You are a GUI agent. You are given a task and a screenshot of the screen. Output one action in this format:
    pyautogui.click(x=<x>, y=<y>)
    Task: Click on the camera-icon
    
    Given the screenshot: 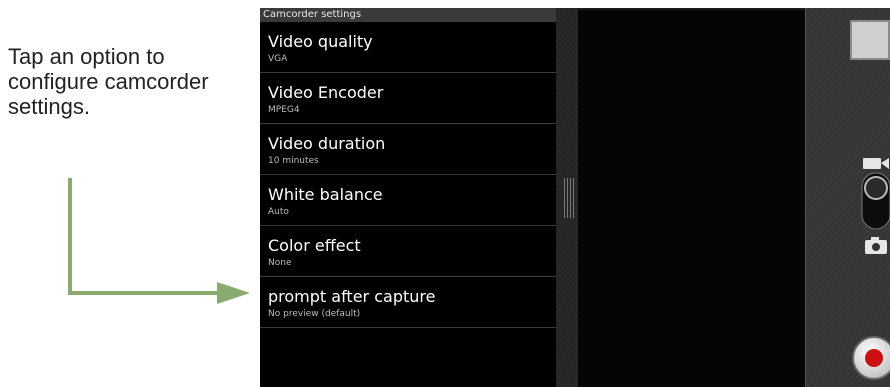 What is the action you would take?
    pyautogui.click(x=876, y=245)
    